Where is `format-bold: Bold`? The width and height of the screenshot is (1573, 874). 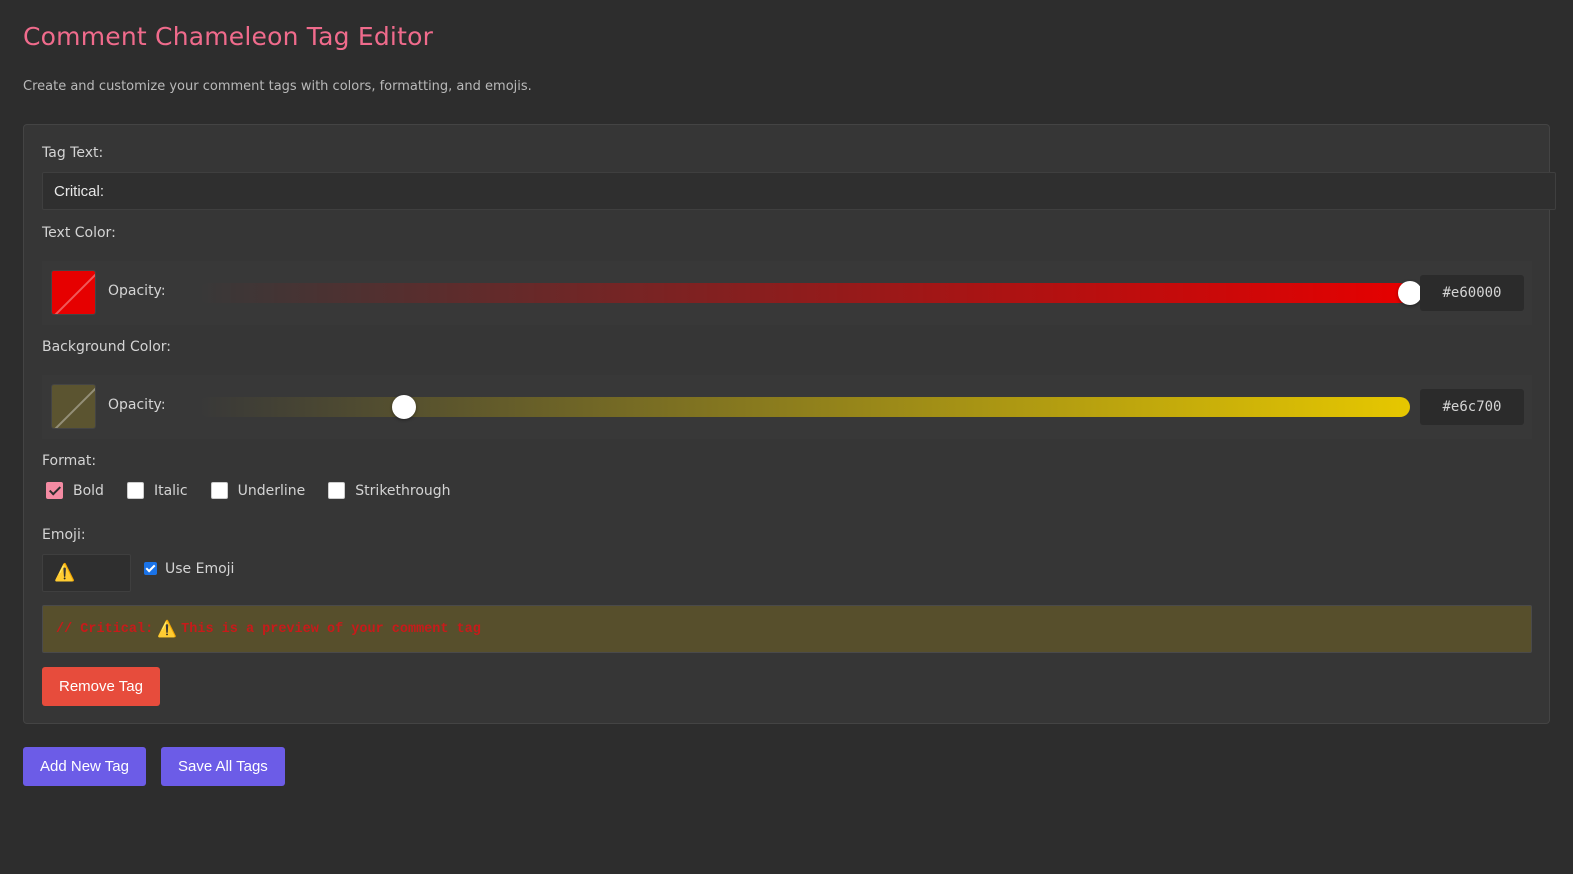 format-bold: Bold is located at coordinates (75, 490).